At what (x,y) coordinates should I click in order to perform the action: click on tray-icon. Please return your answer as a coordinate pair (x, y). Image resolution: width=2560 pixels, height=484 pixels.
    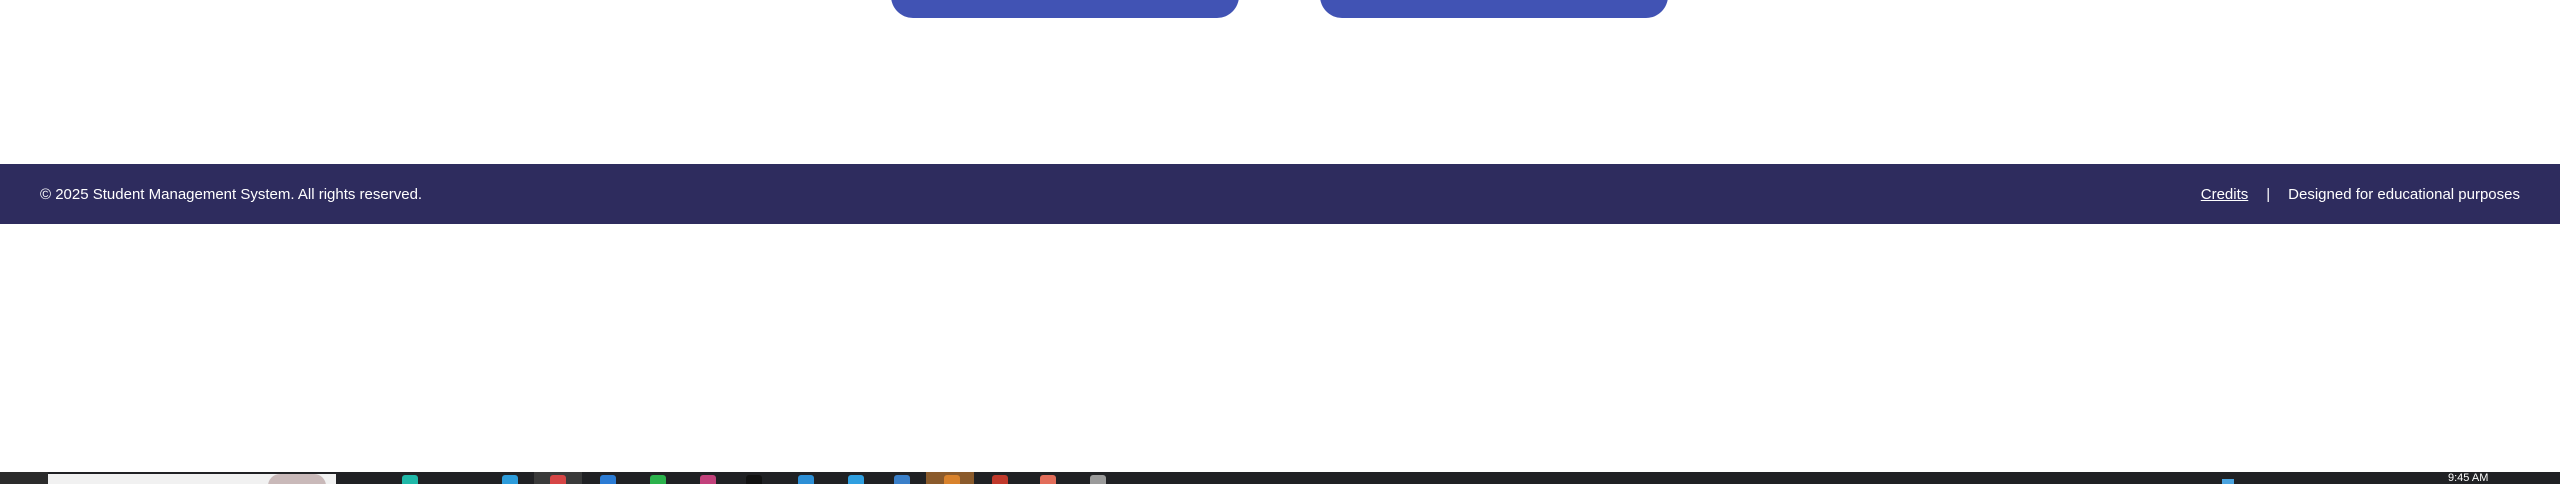
    Looking at the image, I should click on (2228, 481).